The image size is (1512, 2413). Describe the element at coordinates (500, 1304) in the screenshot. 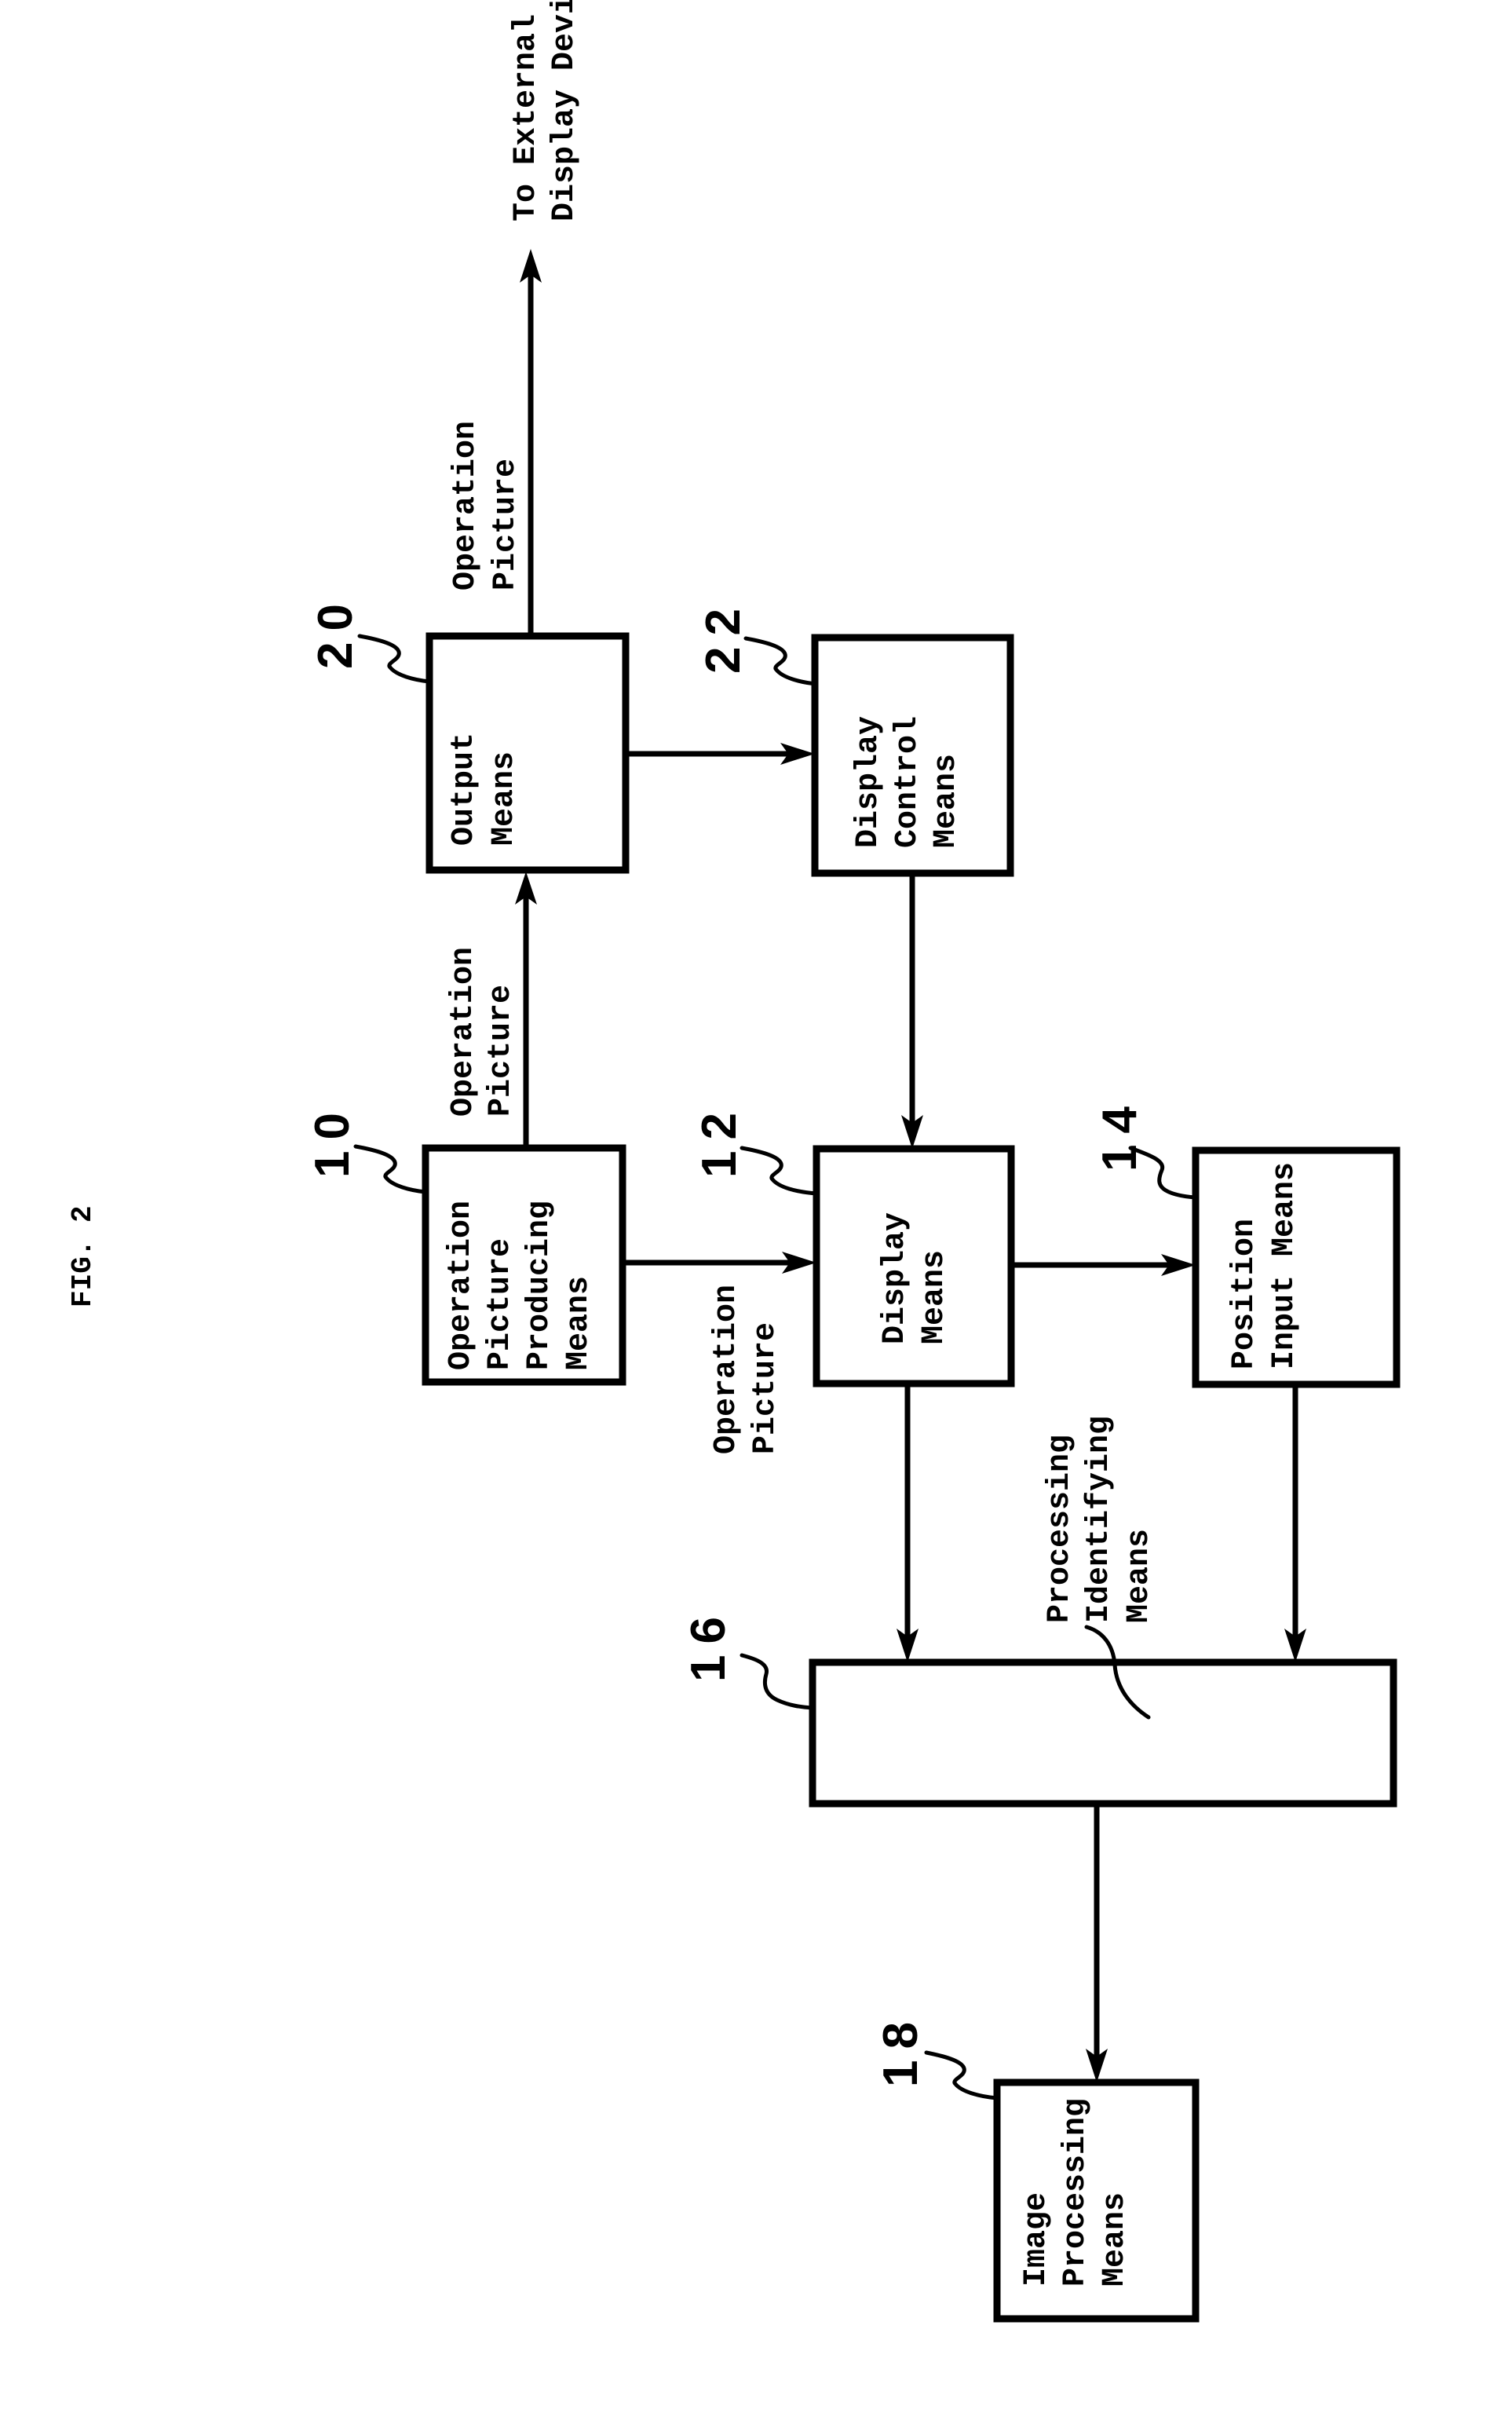

I see `box-label-line: Picture` at that location.